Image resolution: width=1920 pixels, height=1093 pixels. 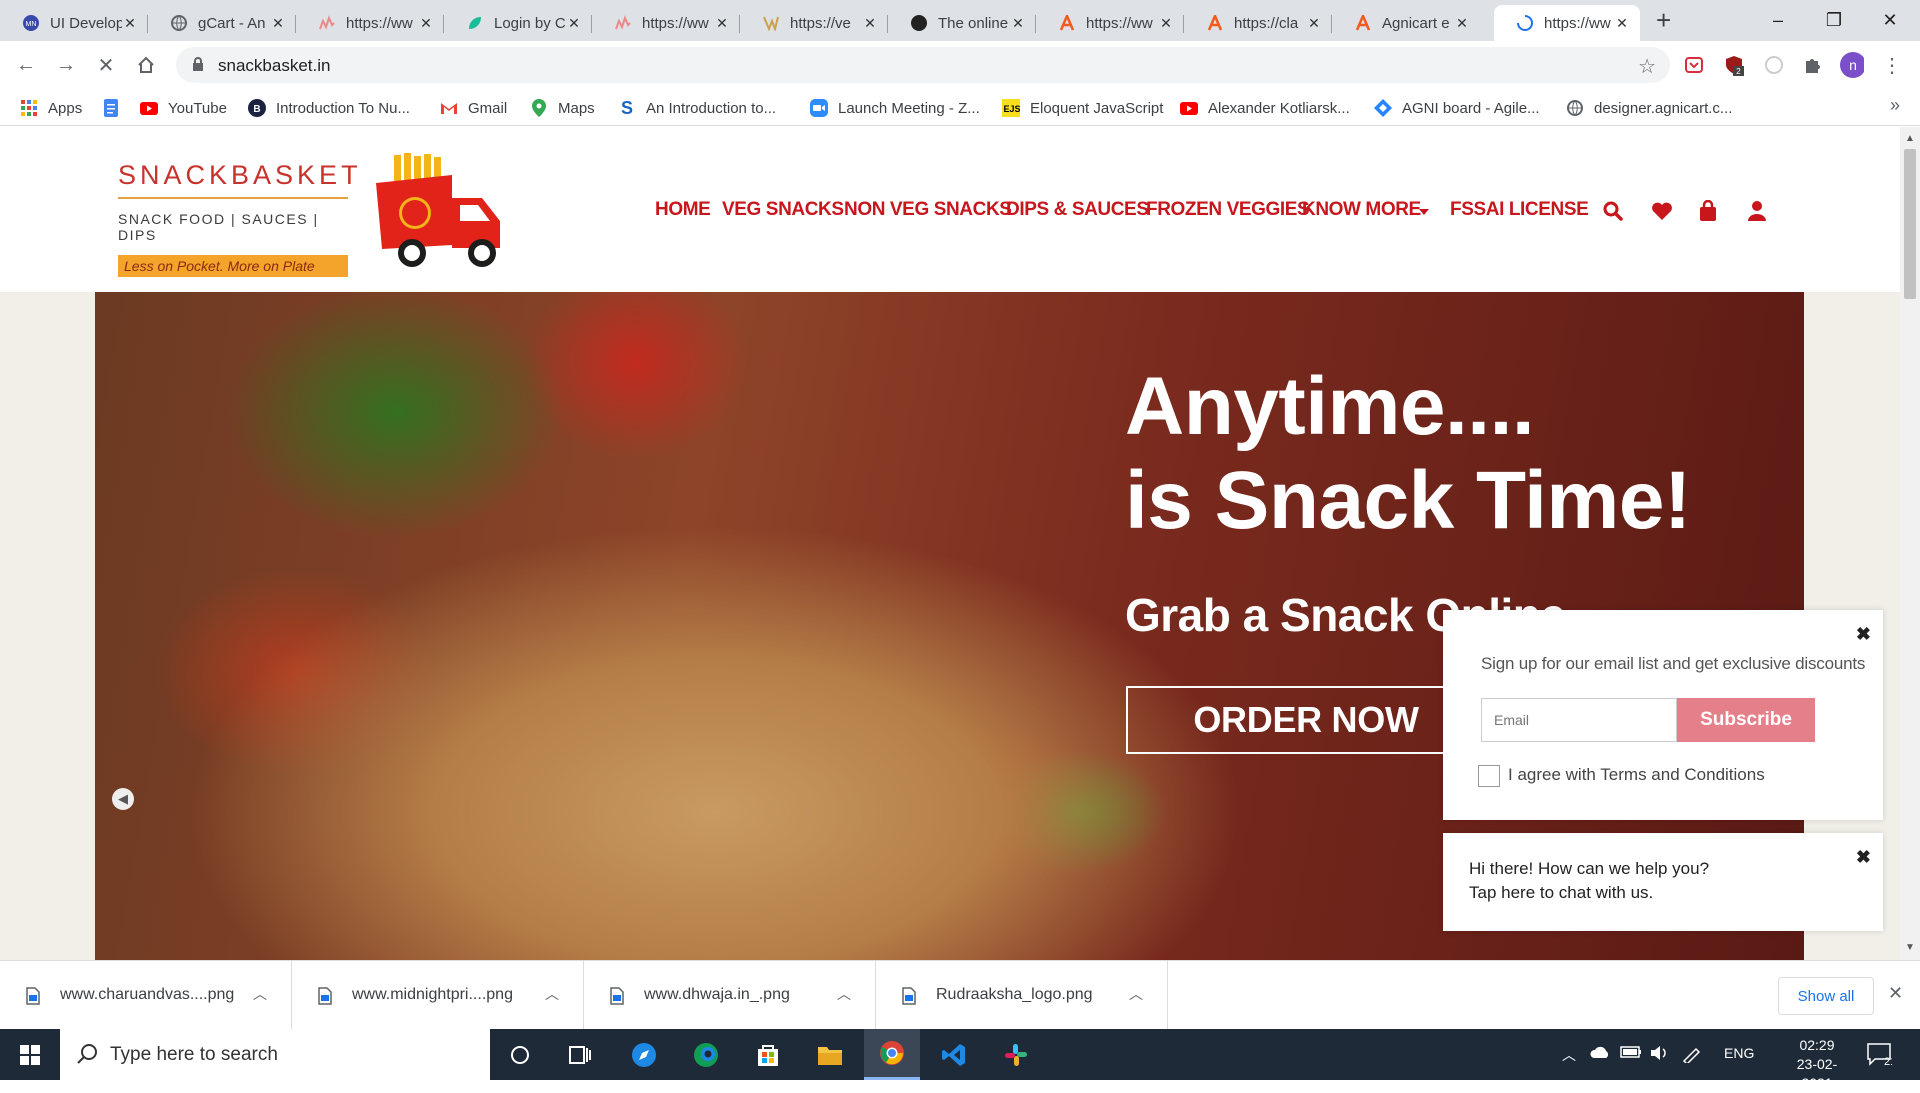 I want to click on email-field, so click(x=1579, y=720).